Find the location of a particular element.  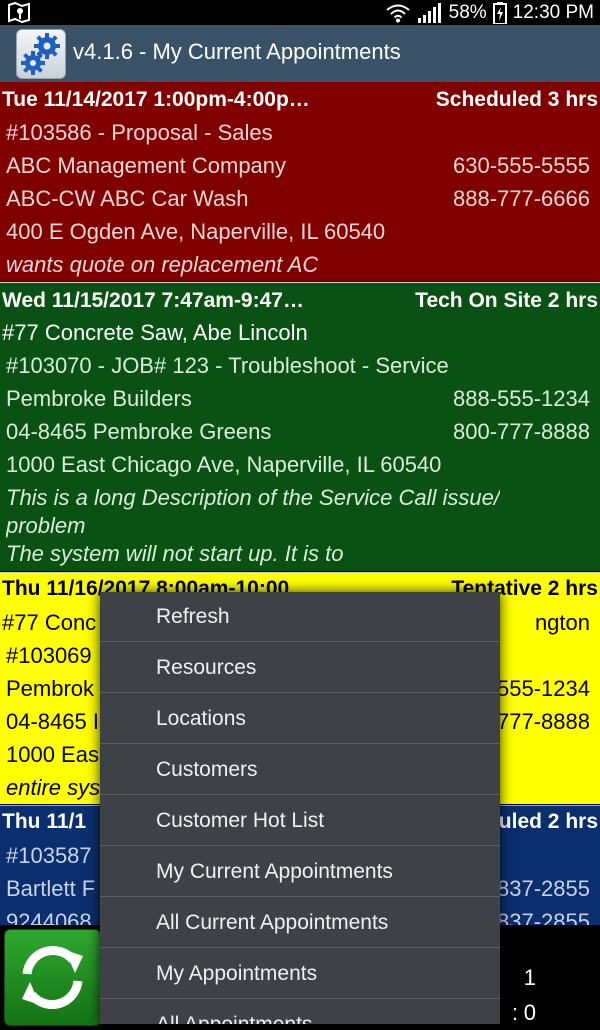

menu-item-all-appointments: All Appointments is located at coordinates (300, 1012).